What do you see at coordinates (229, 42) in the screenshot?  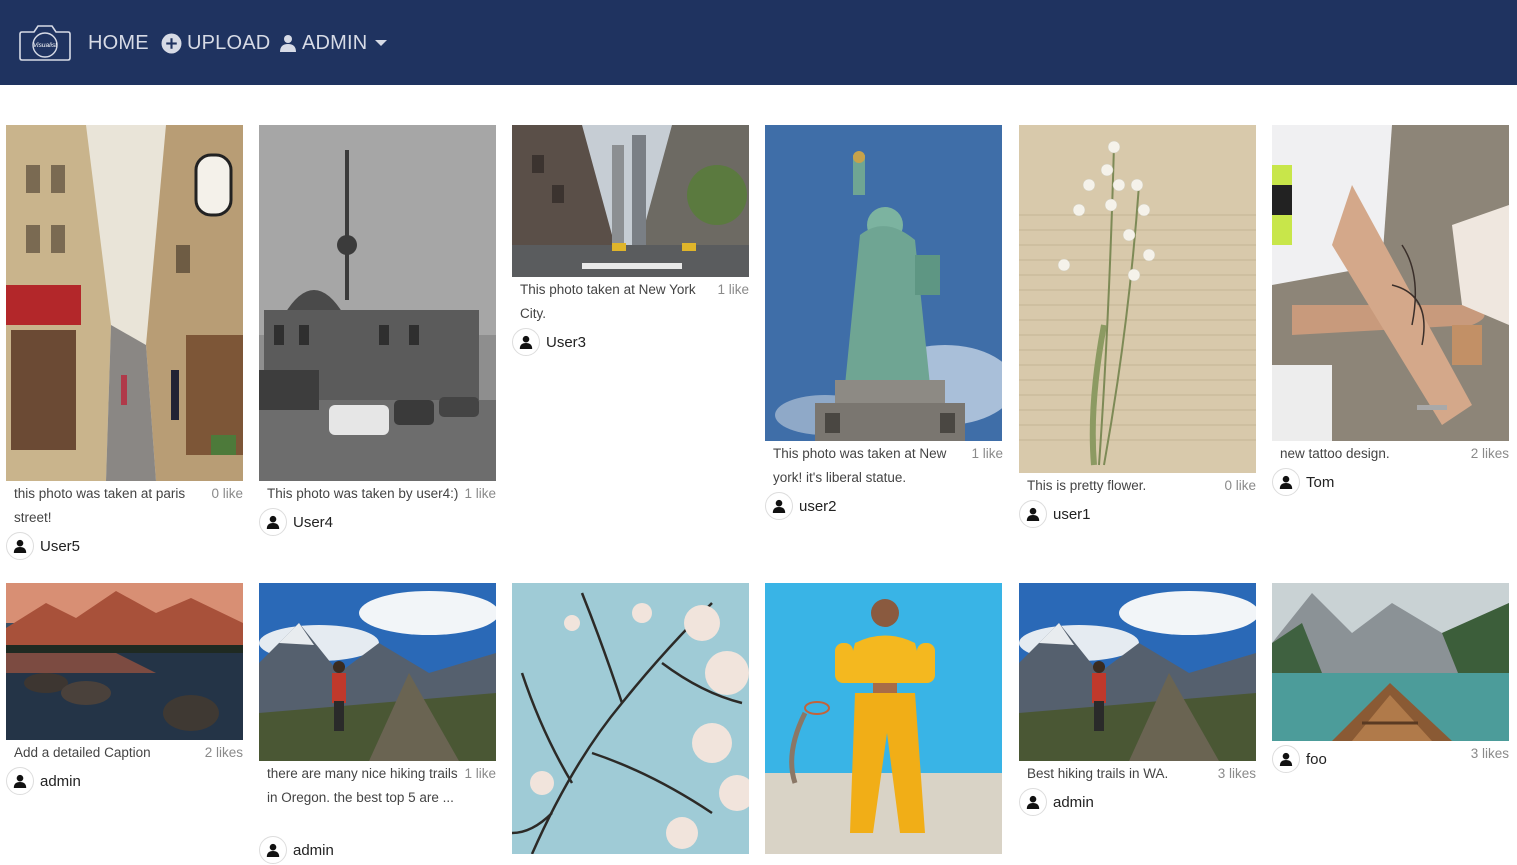 I see `nav-upload-label: UPLOAD` at bounding box center [229, 42].